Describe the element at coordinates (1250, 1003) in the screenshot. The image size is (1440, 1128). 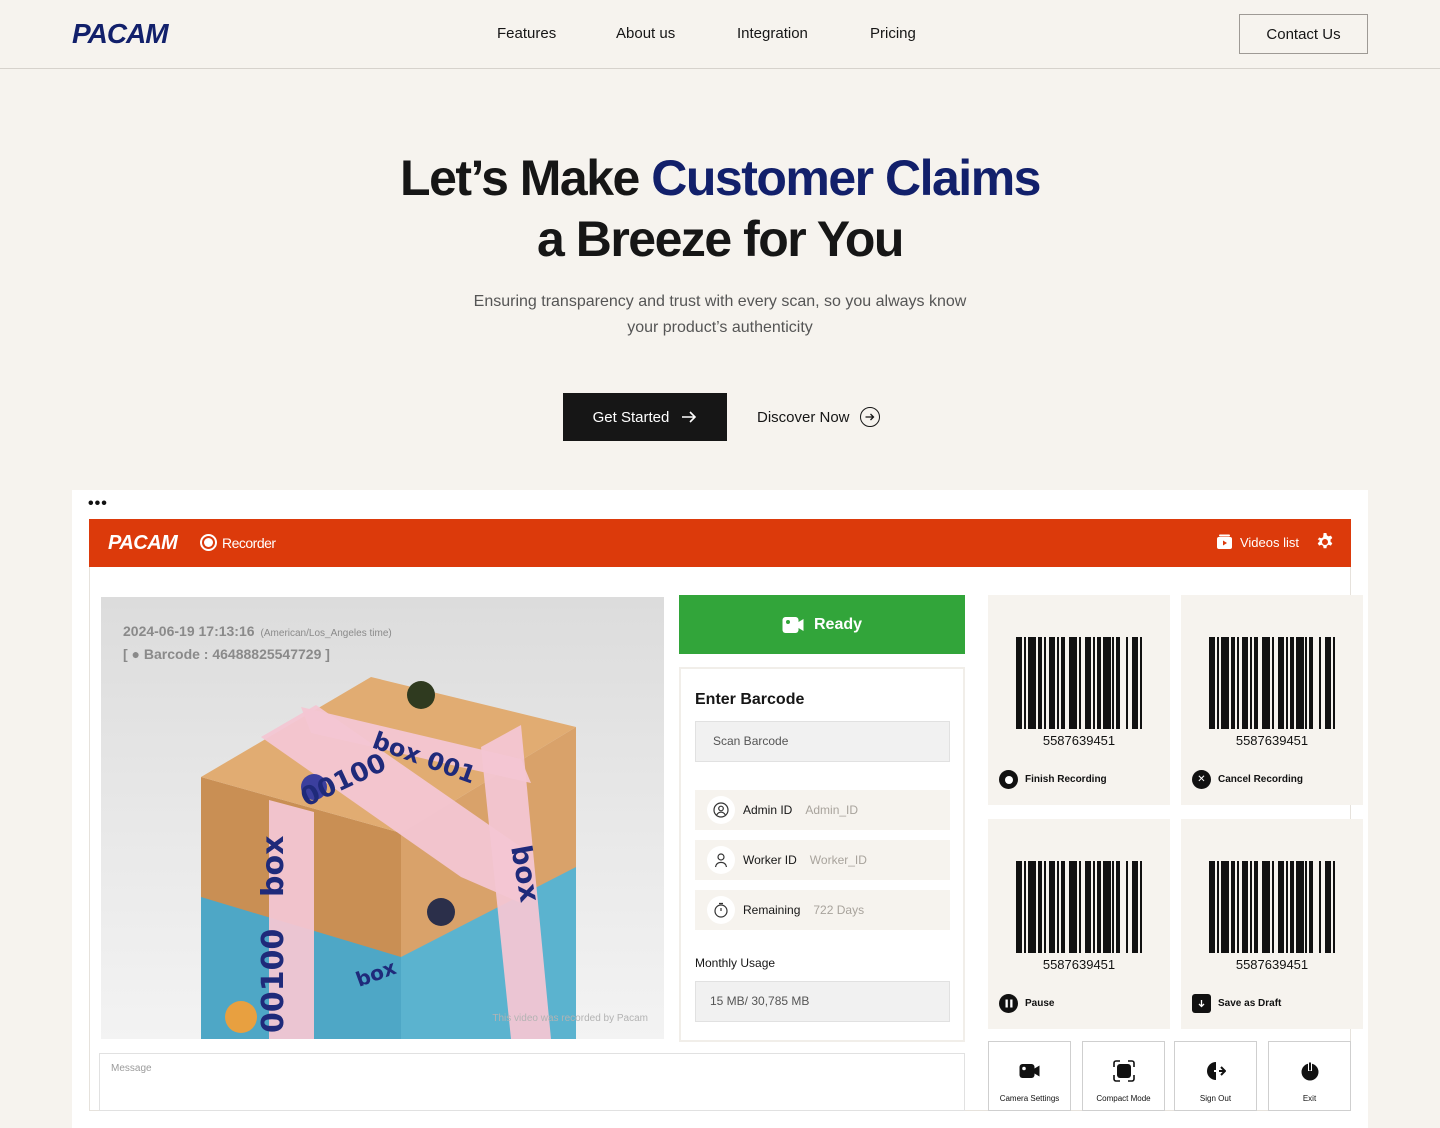
I see `save-draft-label: Save as Draft` at that location.